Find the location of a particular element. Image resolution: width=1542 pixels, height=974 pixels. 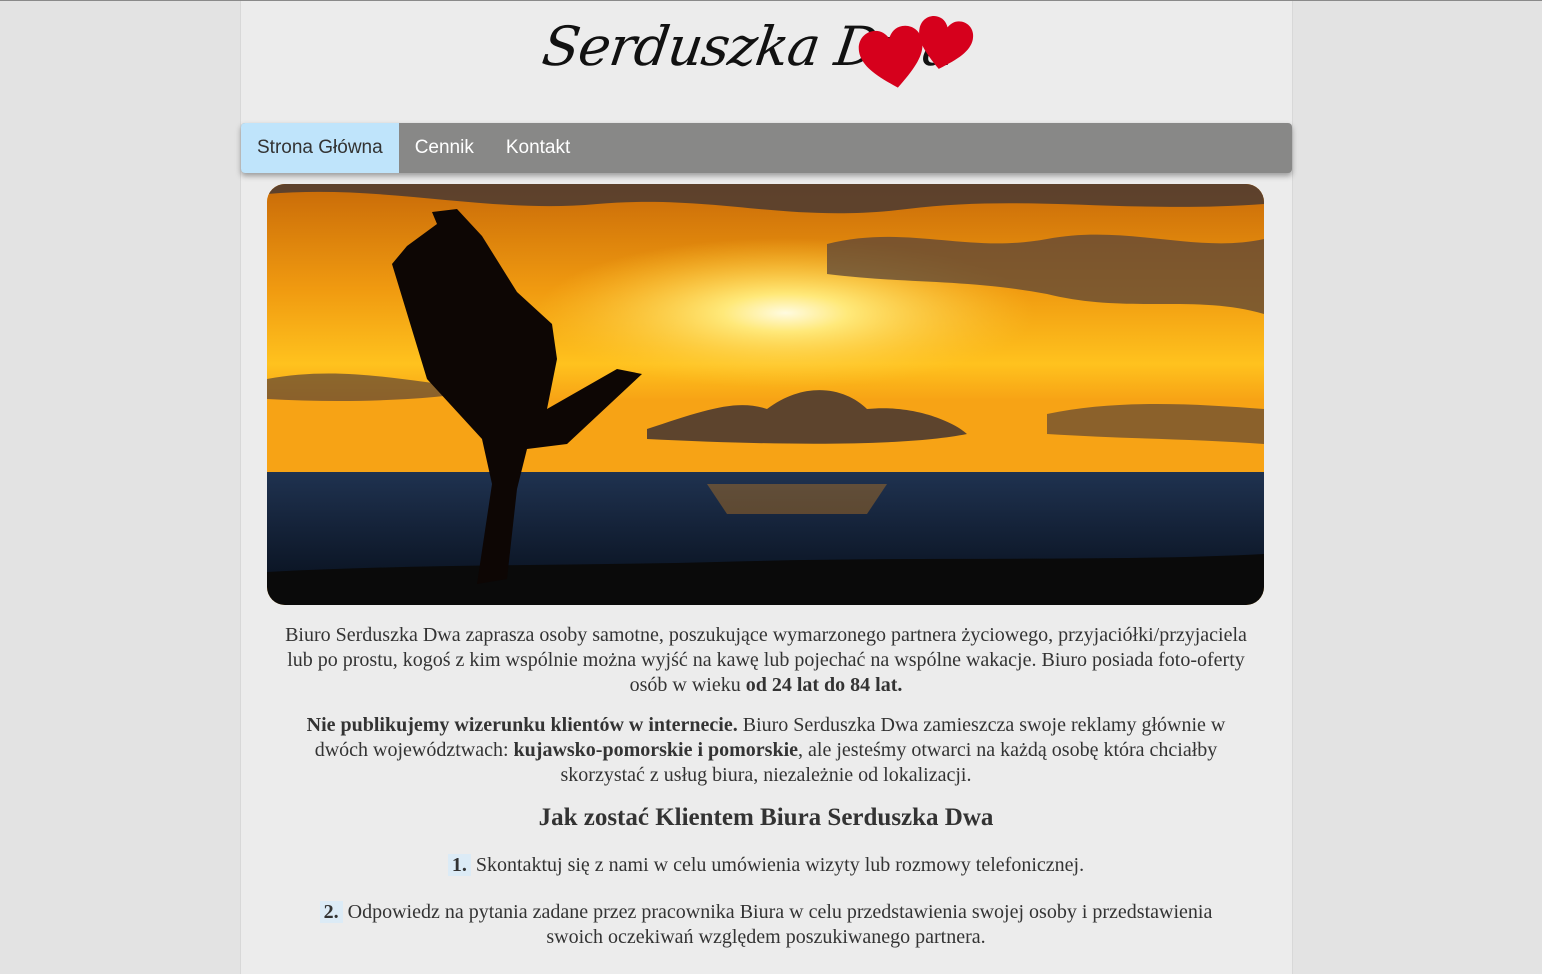

intro-regions: kujawsko-pomorskie i pomorskie is located at coordinates (656, 750).